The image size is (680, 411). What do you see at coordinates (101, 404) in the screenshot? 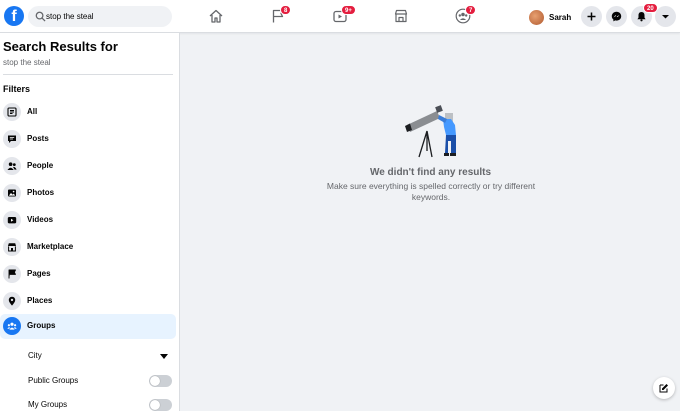
I see `my-groups-row: My Groups` at bounding box center [101, 404].